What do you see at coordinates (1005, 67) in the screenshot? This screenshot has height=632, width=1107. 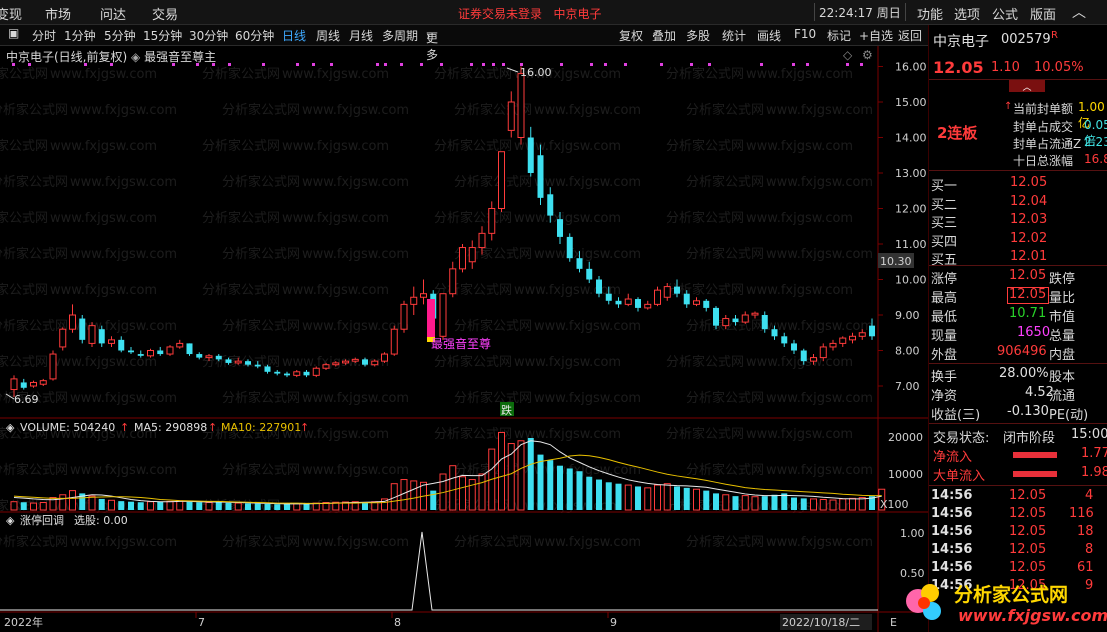 I see `quote-change: 1.10` at bounding box center [1005, 67].